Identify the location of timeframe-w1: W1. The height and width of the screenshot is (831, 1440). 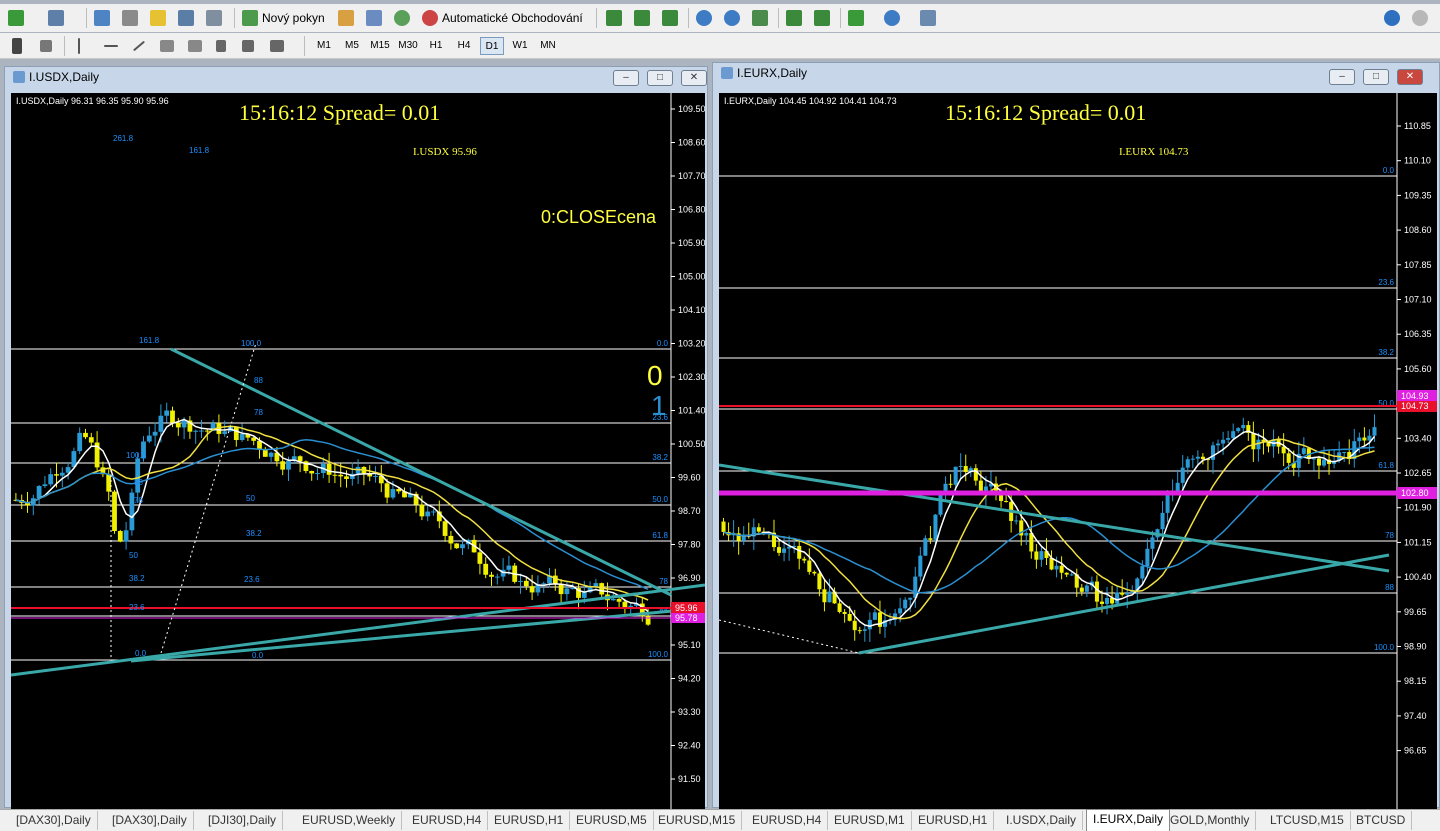
(520, 46).